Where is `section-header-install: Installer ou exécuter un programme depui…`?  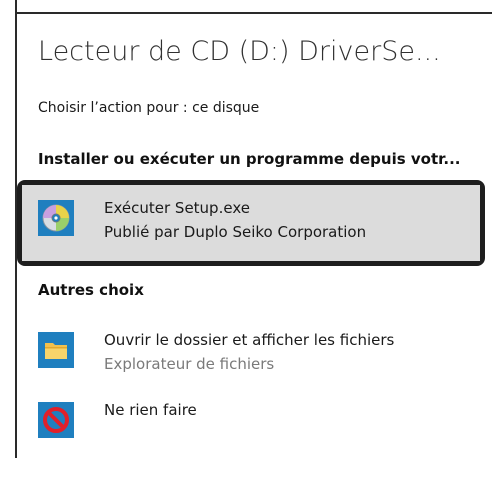
section-header-install: Installer ou exécuter un programme depui… is located at coordinates (249, 159).